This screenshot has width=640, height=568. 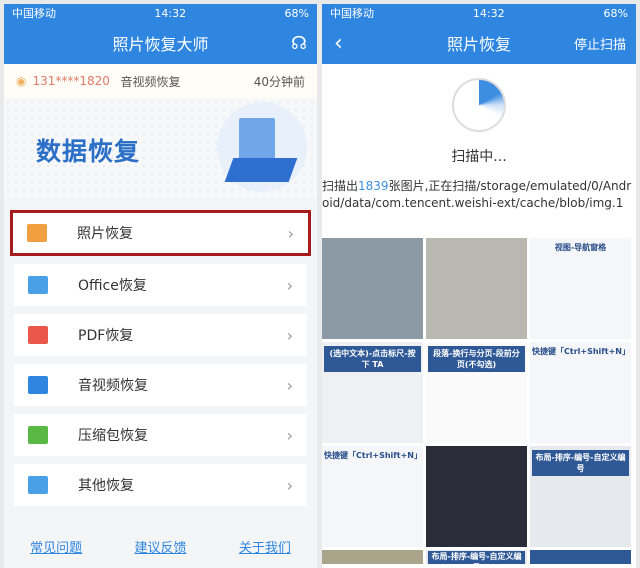 What do you see at coordinates (105, 234) in the screenshot?
I see `menu-item-label: 照片恢复` at bounding box center [105, 234].